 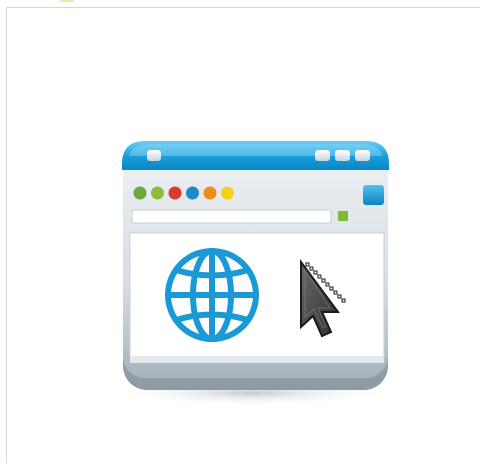 What do you see at coordinates (154, 155) in the screenshot?
I see `title-bar-left-button` at bounding box center [154, 155].